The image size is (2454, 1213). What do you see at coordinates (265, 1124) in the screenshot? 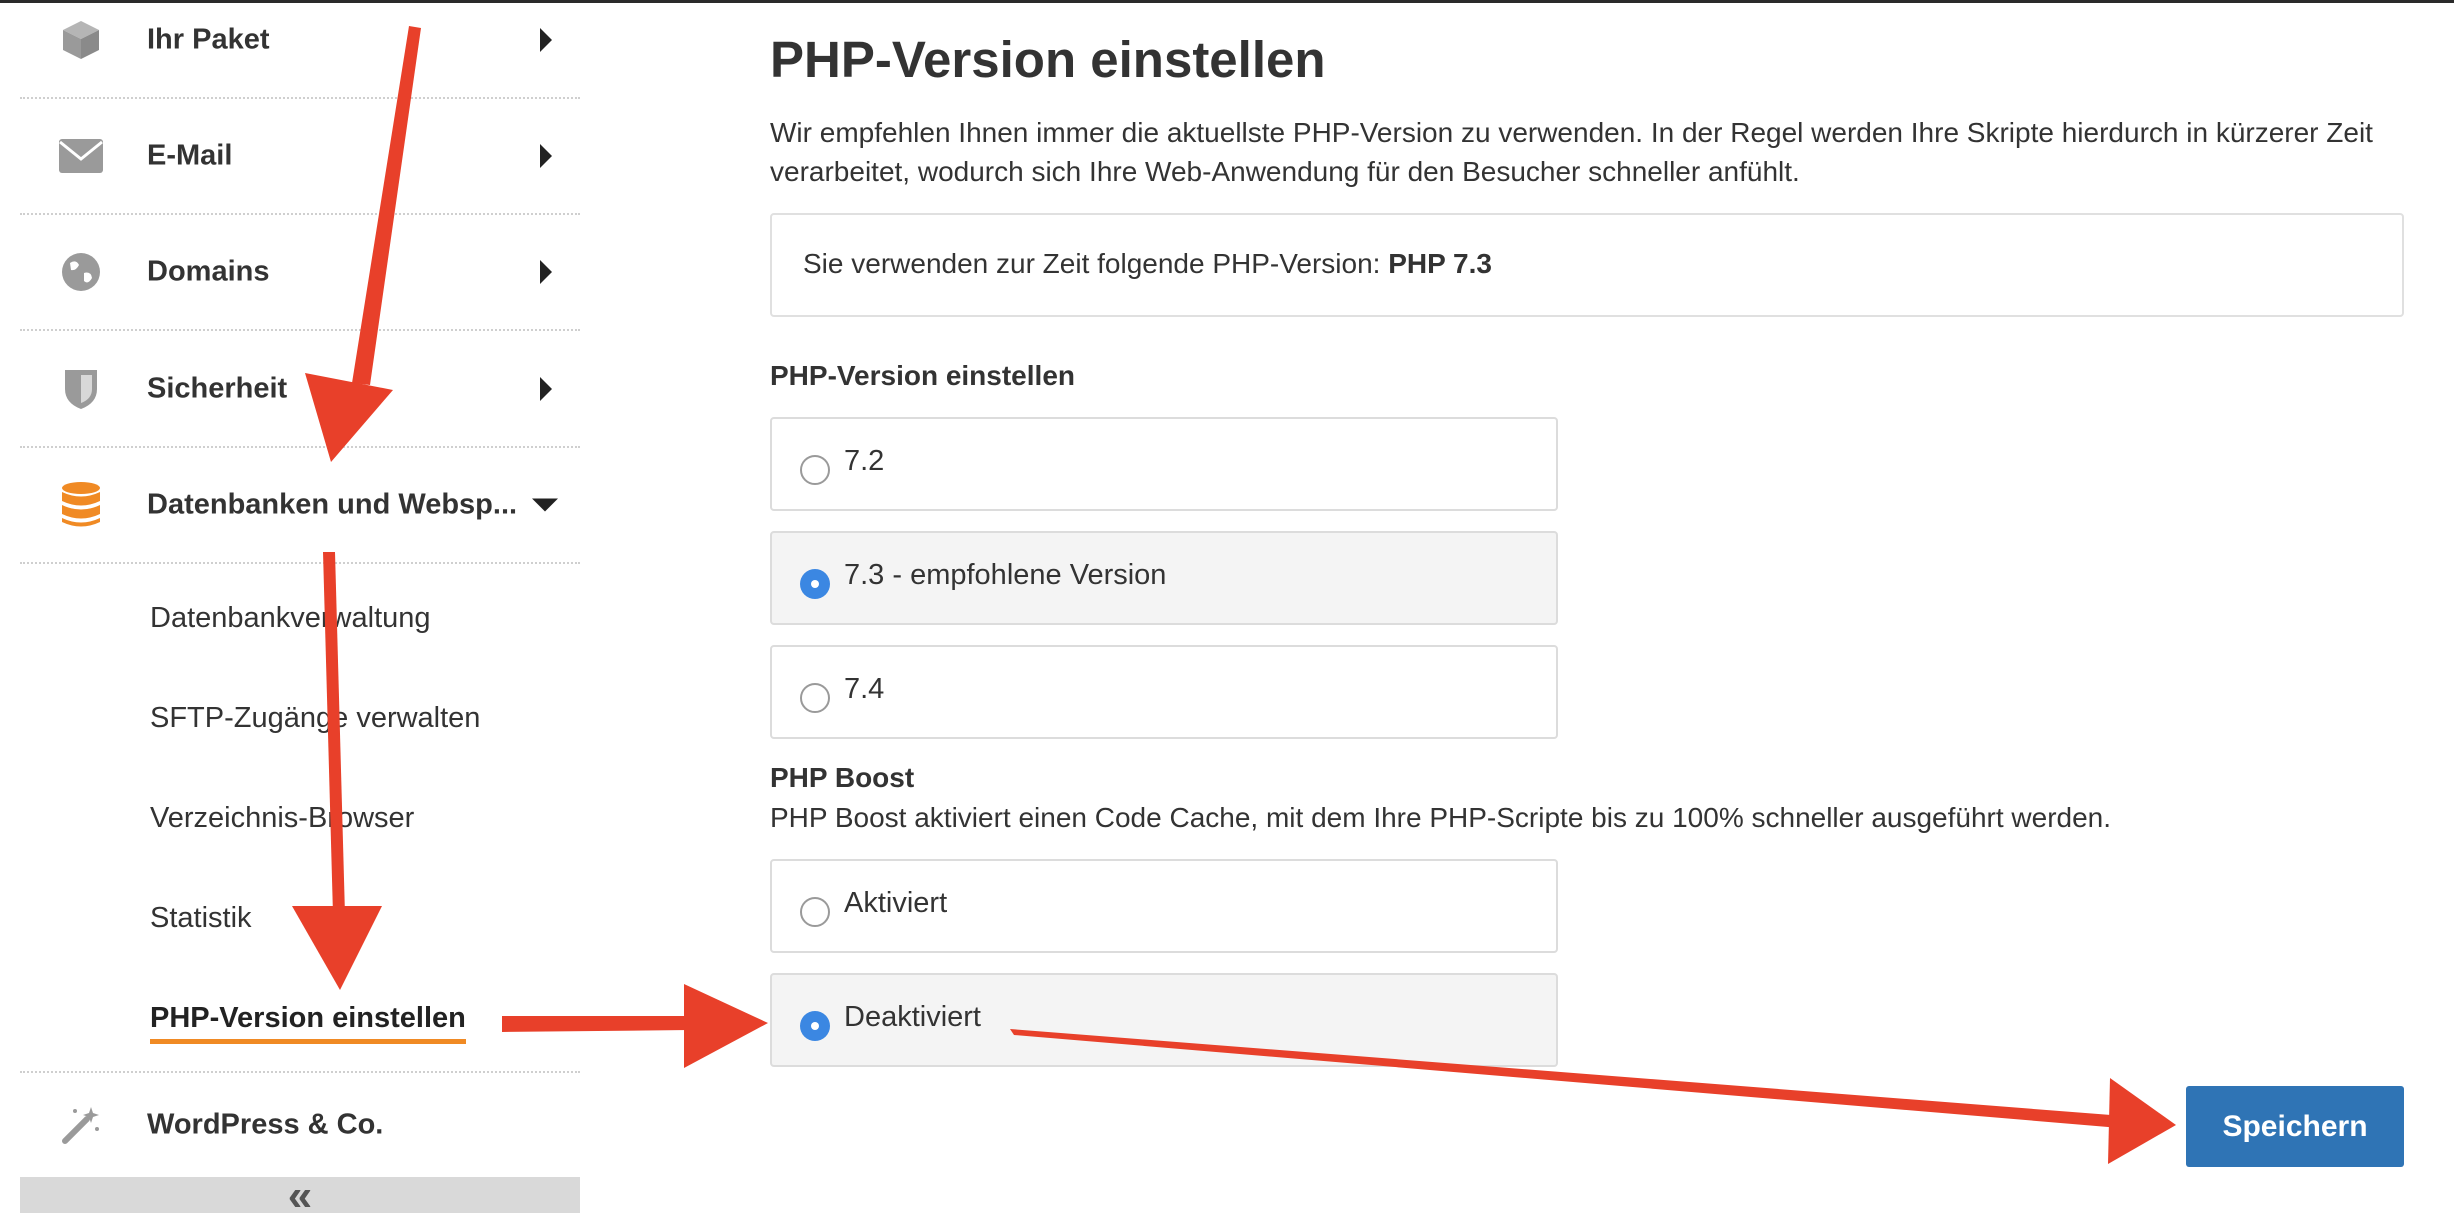
I see `sidebar-item-label: WordPress & Co.` at bounding box center [265, 1124].